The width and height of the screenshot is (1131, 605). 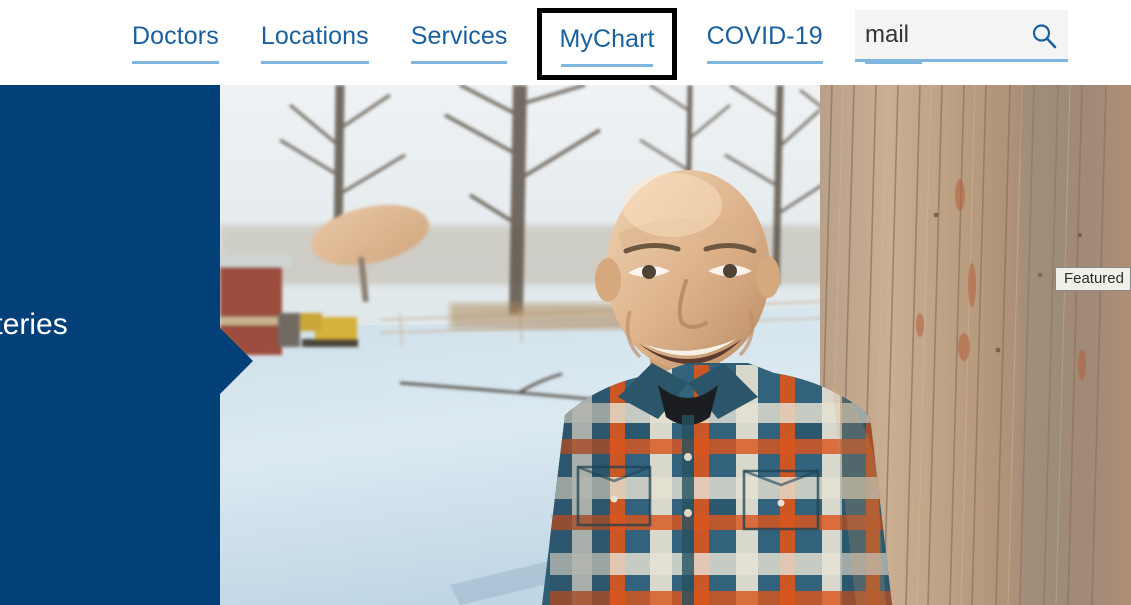 What do you see at coordinates (764, 36) in the screenshot?
I see `nav-item-label: COVID-19` at bounding box center [764, 36].